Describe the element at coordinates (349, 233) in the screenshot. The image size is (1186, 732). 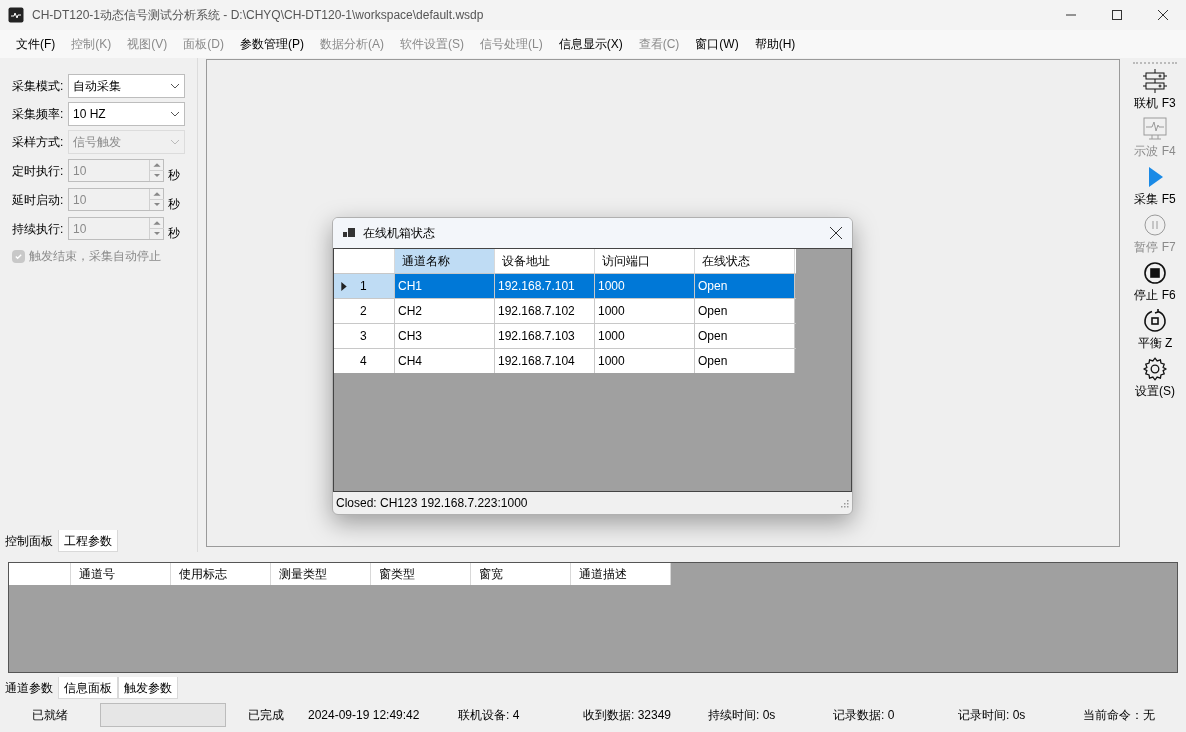
I see `window-icon` at that location.